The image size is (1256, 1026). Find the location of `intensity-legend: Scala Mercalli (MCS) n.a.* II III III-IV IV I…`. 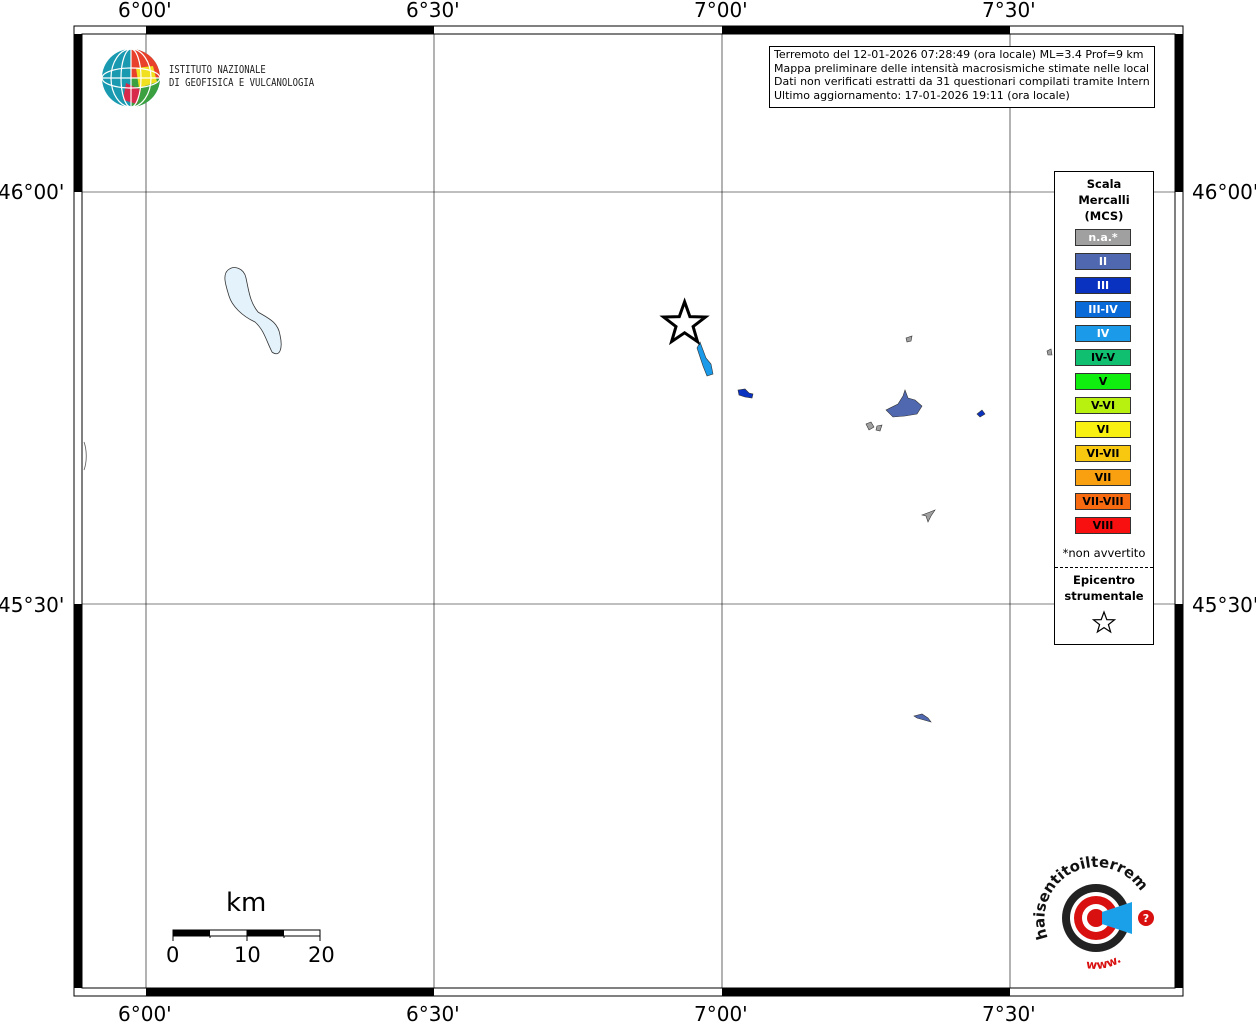

intensity-legend: Scala Mercalli (MCS) n.a.* II III III-IV IV I… is located at coordinates (1104, 408).